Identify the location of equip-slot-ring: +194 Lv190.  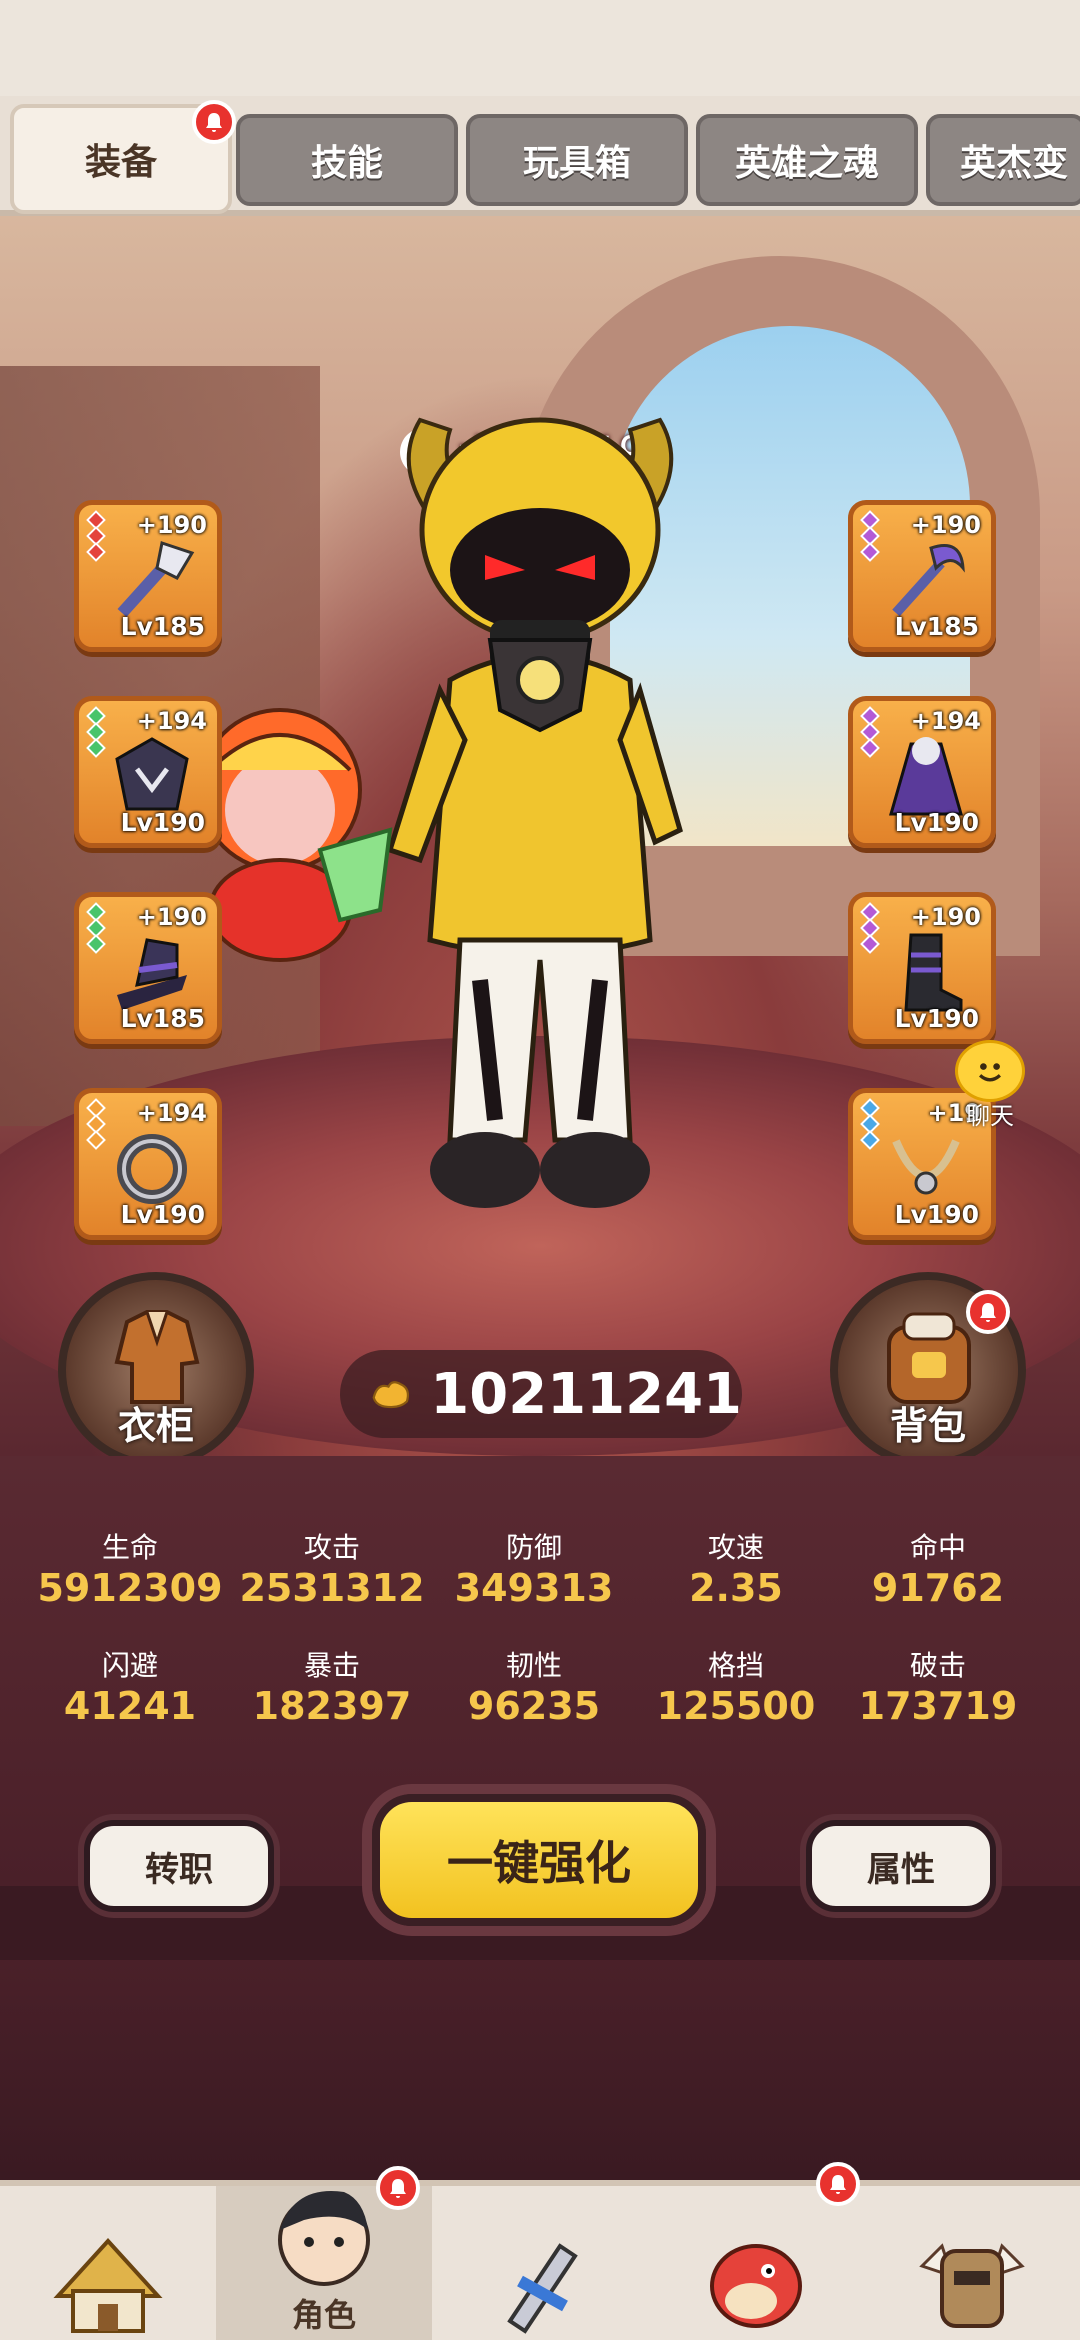
(148, 1164).